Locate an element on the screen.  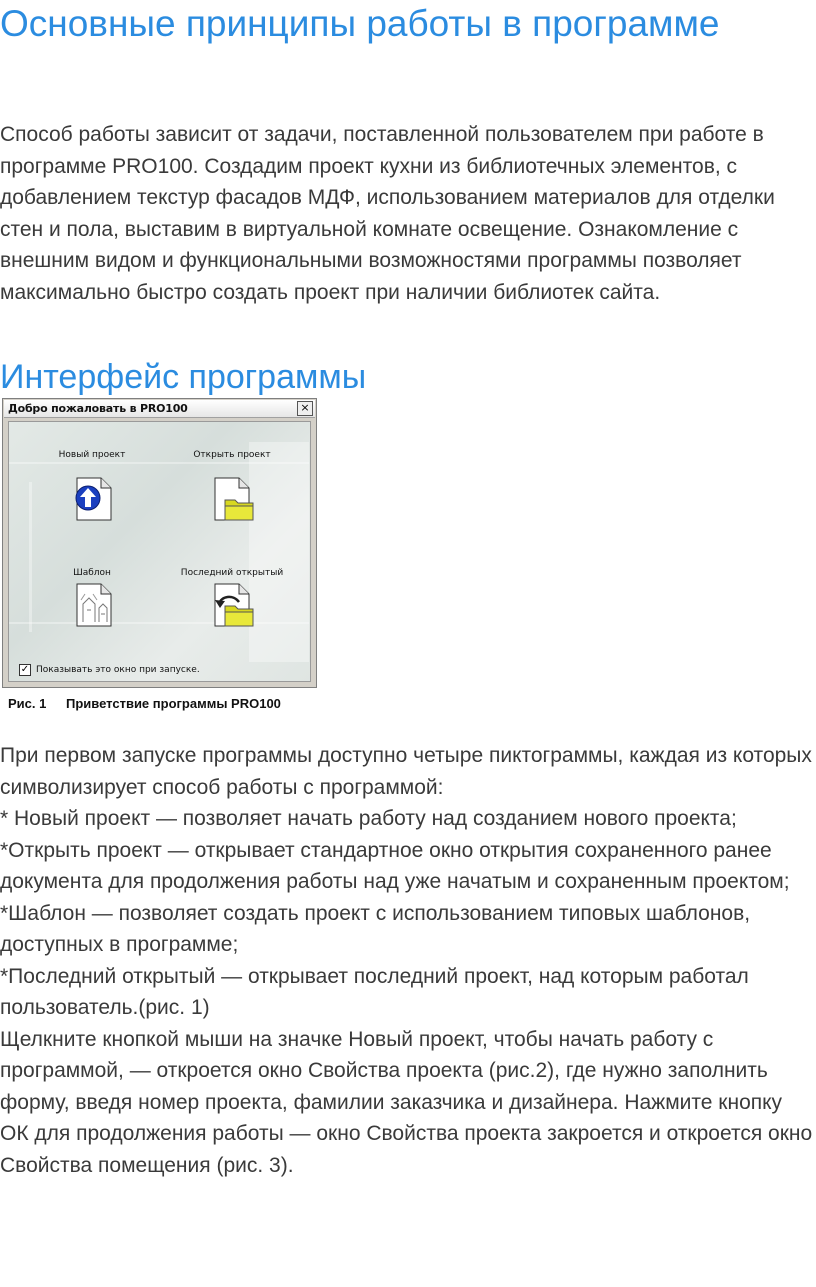
page-title: Основные принципы работы в программе is located at coordinates (360, 23).